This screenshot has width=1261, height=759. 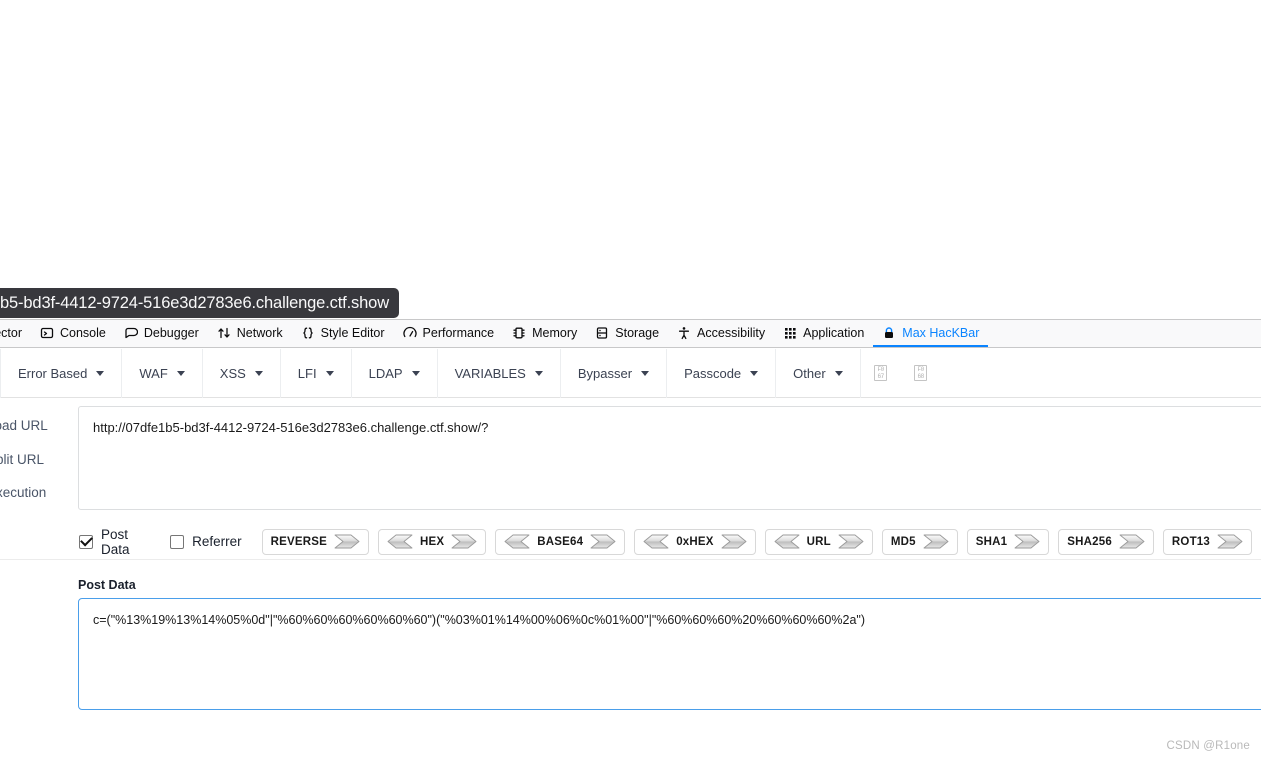 I want to click on hackbar-menu-lfi: LFI, so click(x=316, y=373).